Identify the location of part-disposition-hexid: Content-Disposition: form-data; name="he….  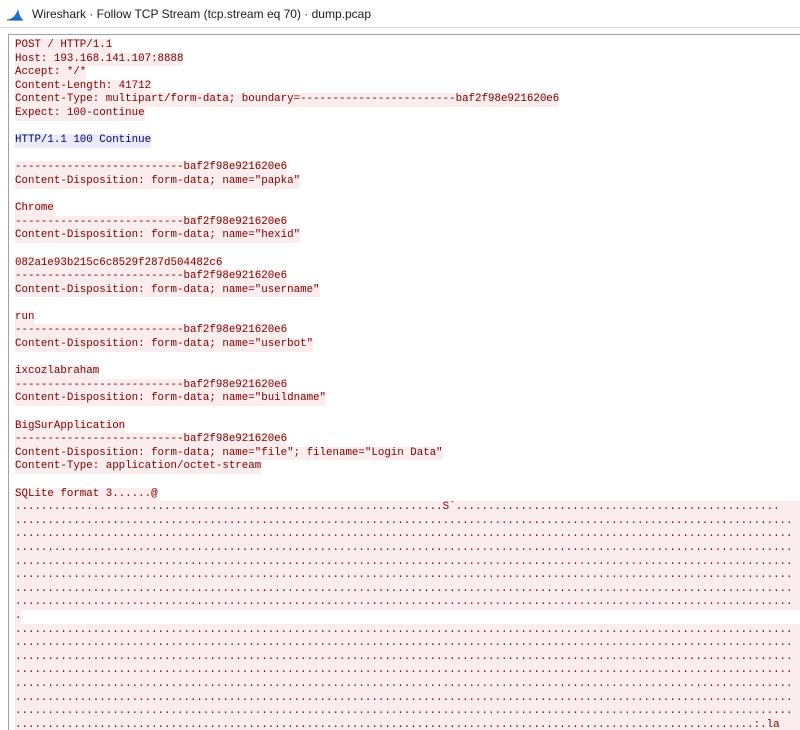
(158, 236).